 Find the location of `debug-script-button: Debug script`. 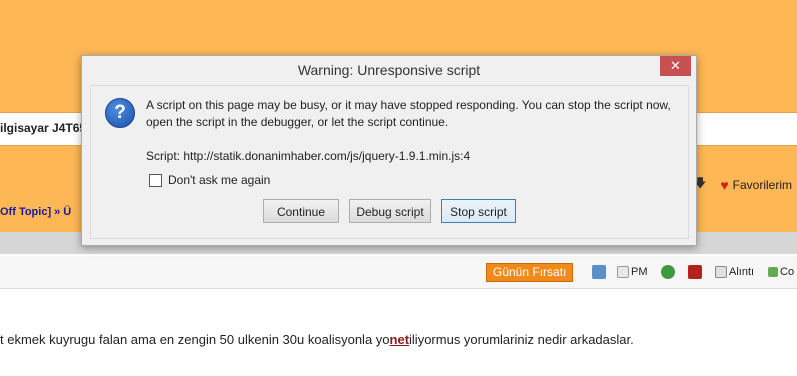

debug-script-button: Debug script is located at coordinates (390, 211).